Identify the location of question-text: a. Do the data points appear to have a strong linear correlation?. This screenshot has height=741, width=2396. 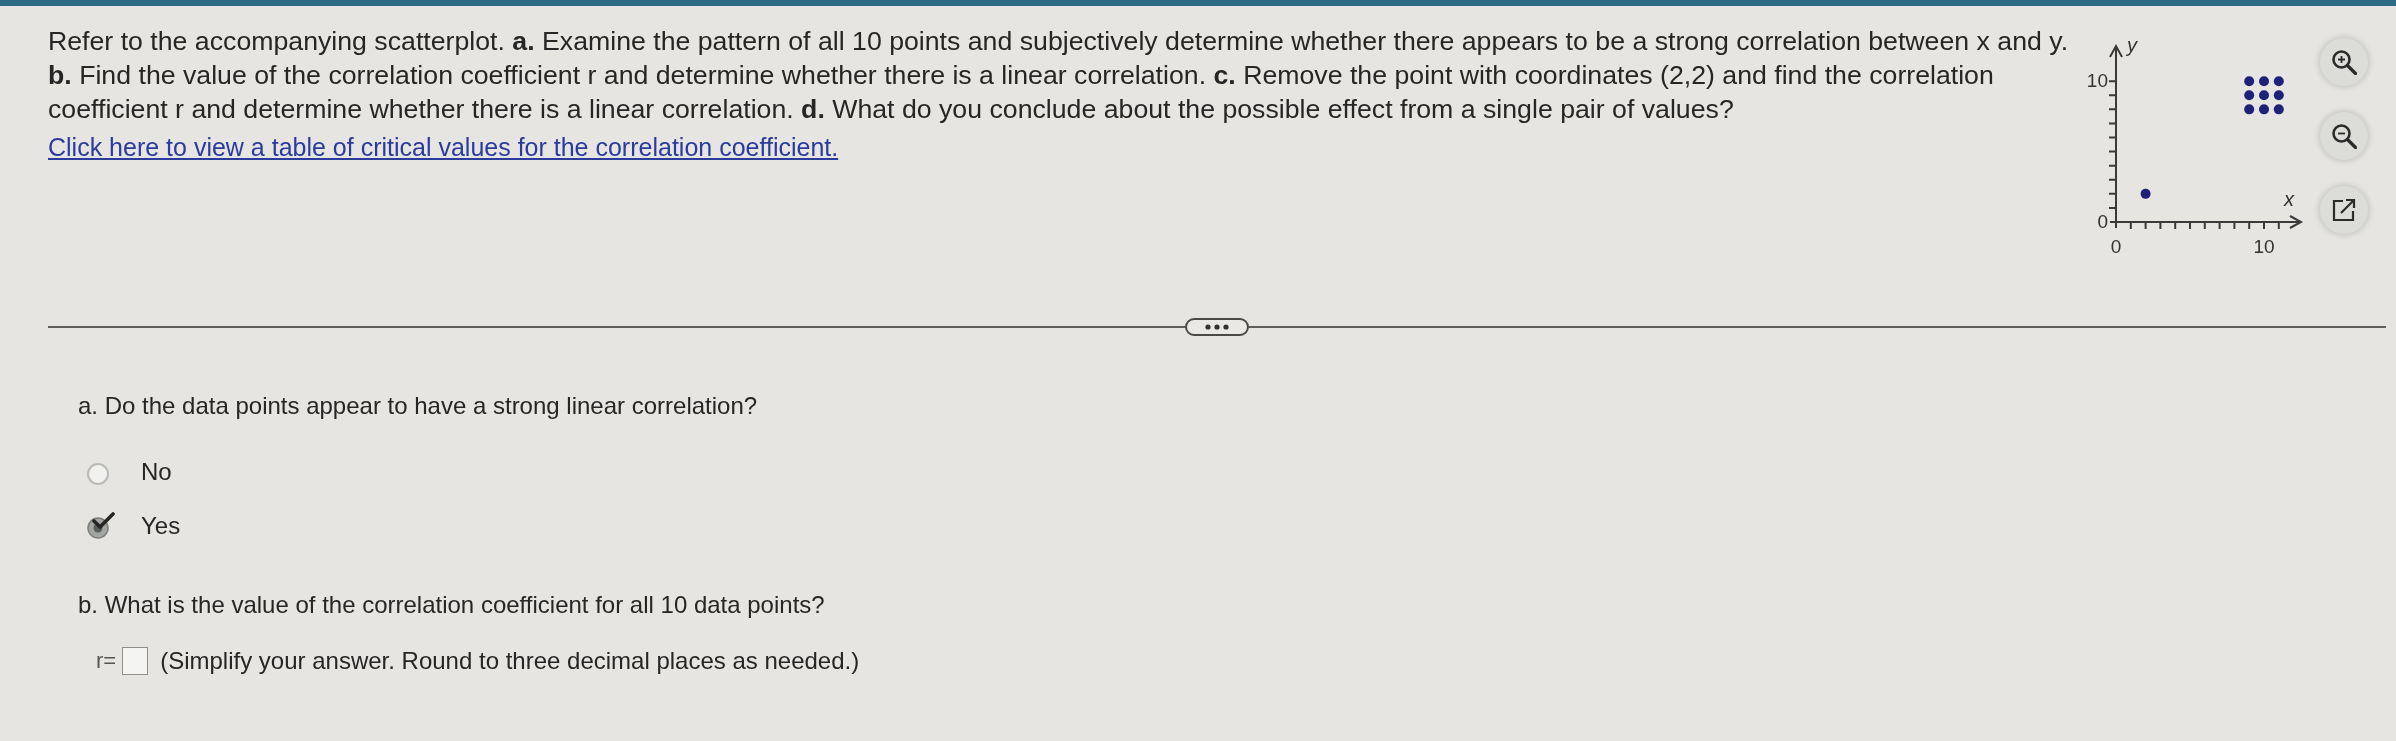
(418, 406).